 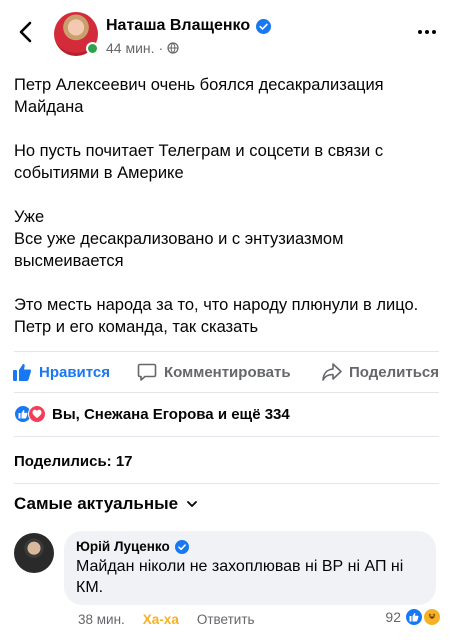 What do you see at coordinates (171, 414) in the screenshot?
I see `reactions-text: Вы, Снежана Егорова и ещё 334` at bounding box center [171, 414].